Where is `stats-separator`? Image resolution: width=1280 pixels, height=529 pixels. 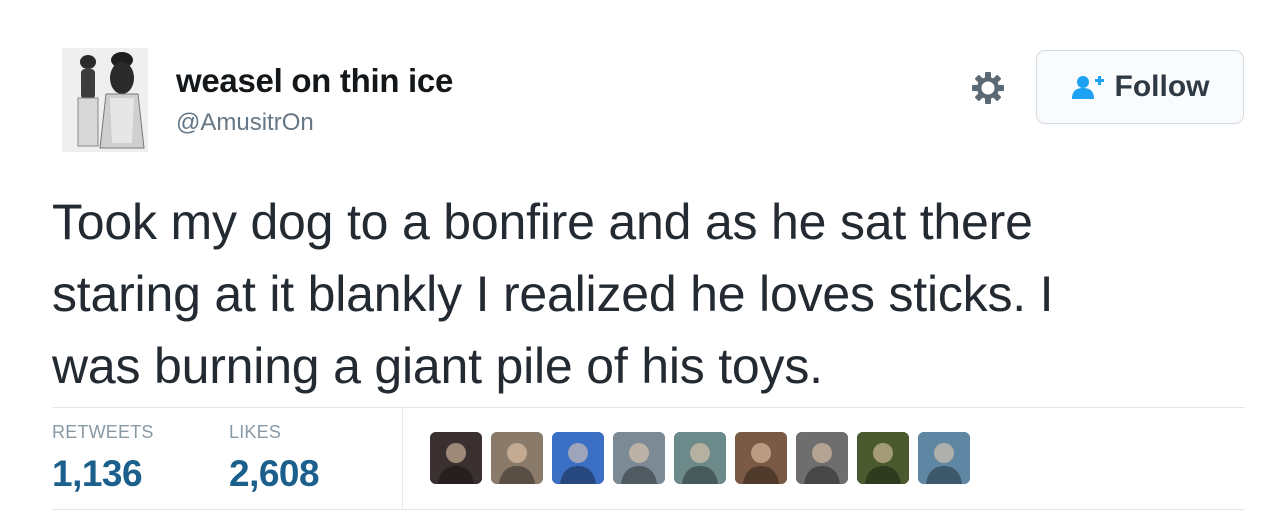
stats-separator is located at coordinates (402, 458).